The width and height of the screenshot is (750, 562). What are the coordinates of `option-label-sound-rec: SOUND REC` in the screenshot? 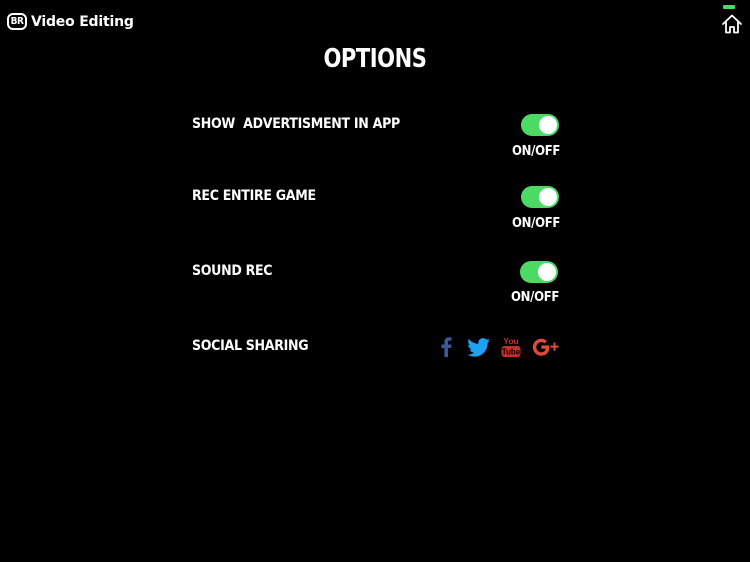 It's located at (232, 271).